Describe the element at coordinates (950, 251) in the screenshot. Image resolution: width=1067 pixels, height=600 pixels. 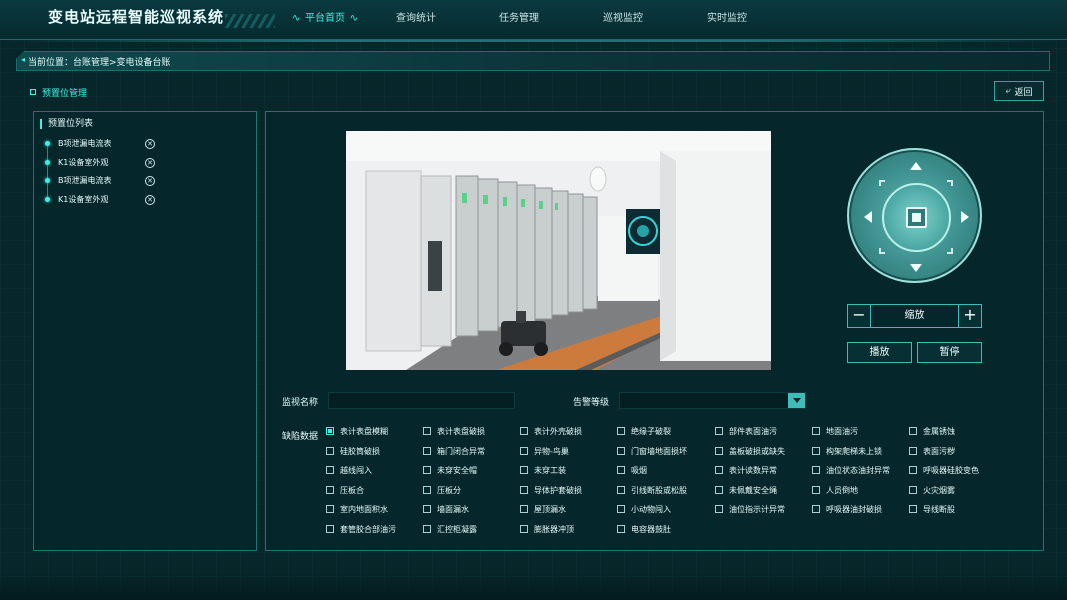
I see `pan-down-right-icon` at that location.